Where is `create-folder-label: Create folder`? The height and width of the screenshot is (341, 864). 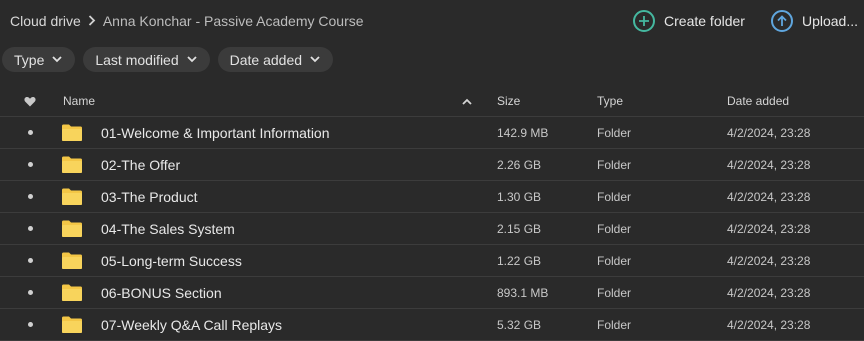
create-folder-label: Create folder is located at coordinates (704, 21).